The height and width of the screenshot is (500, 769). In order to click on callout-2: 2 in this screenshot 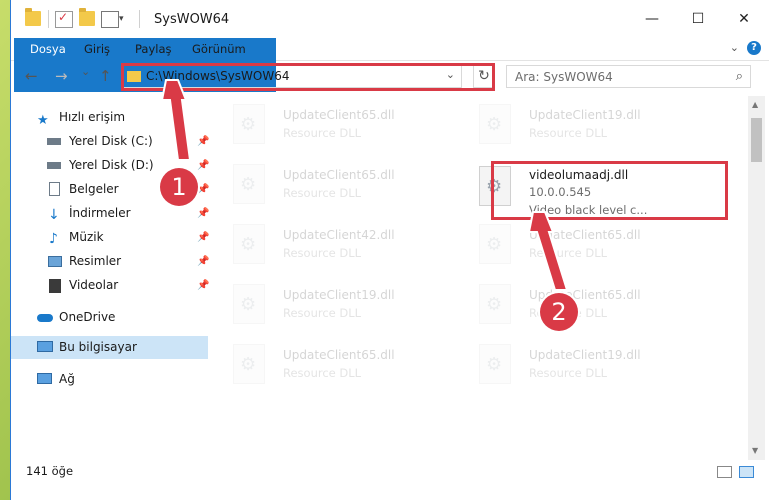, I will do `click(559, 312)`.